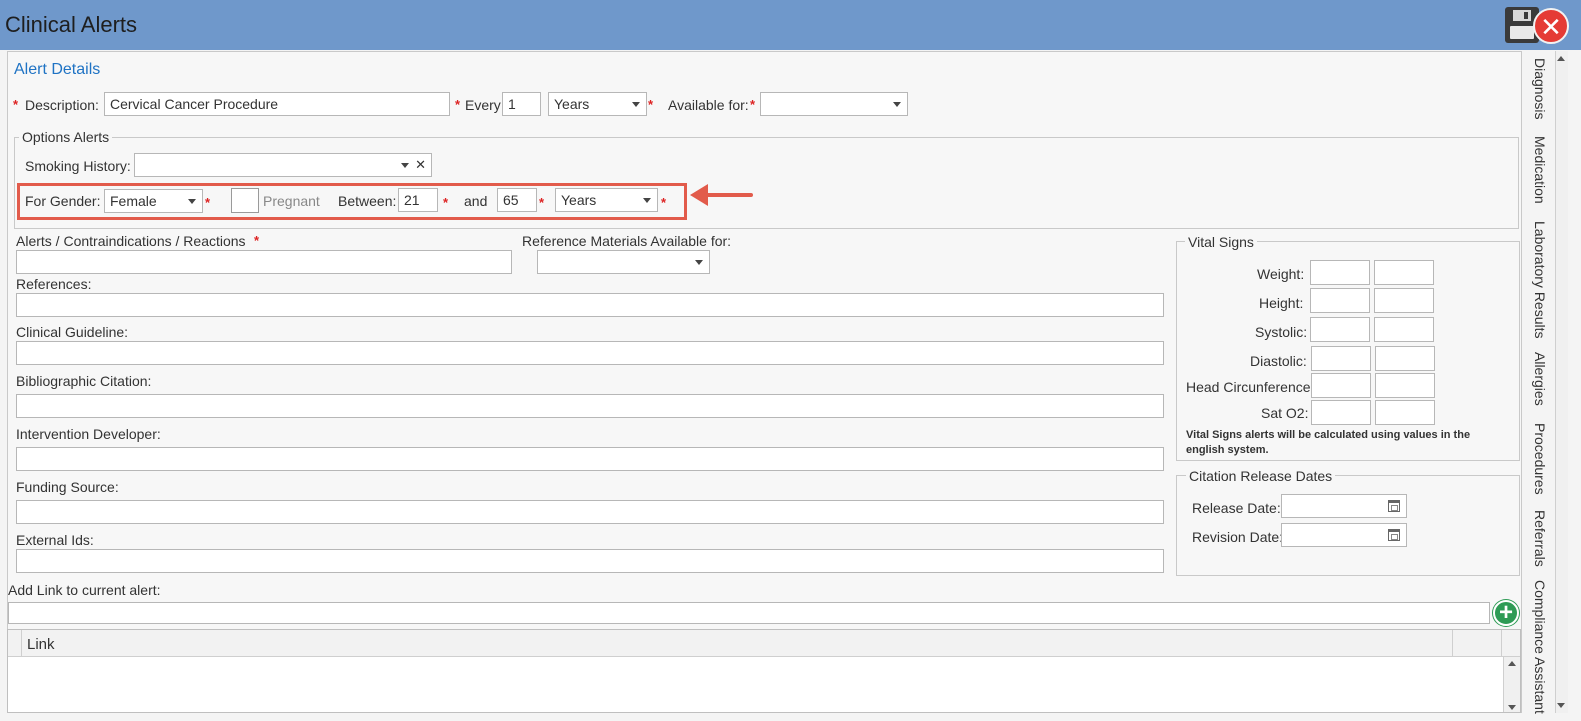 This screenshot has height=721, width=1581. I want to click on window-scrollbar, so click(1561, 382).